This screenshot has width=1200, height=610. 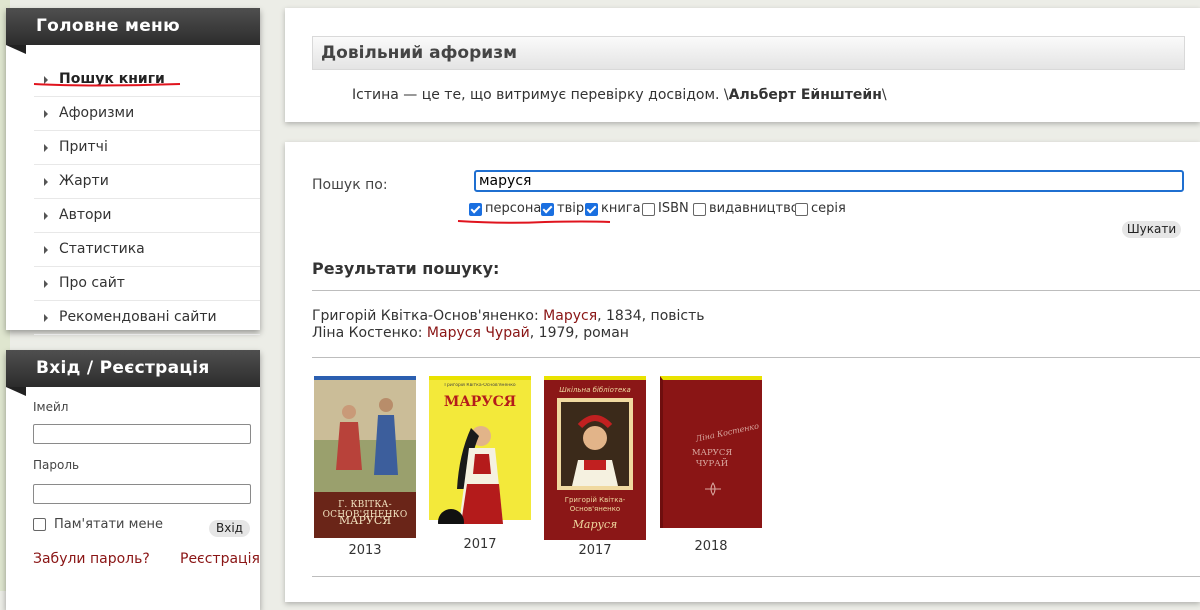 What do you see at coordinates (85, 215) in the screenshot?
I see `menu-item-label: Автори` at bounding box center [85, 215].